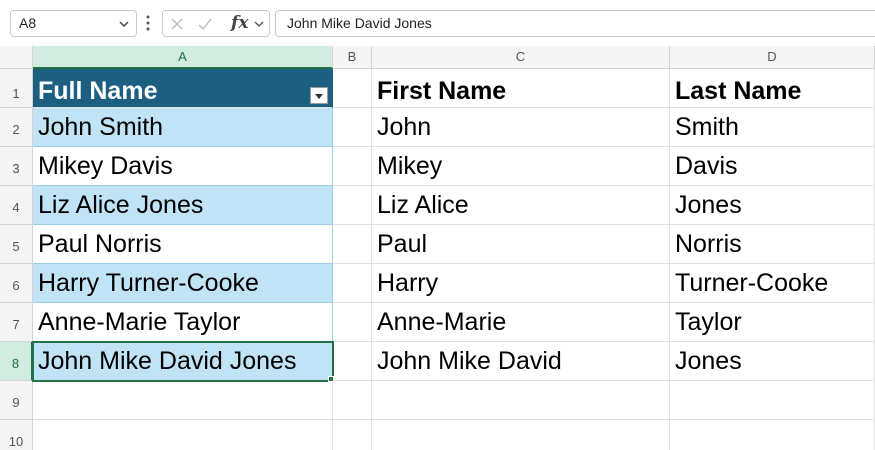 Image resolution: width=875 pixels, height=450 pixels. What do you see at coordinates (521, 283) in the screenshot?
I see `cell-c6: Harry` at bounding box center [521, 283].